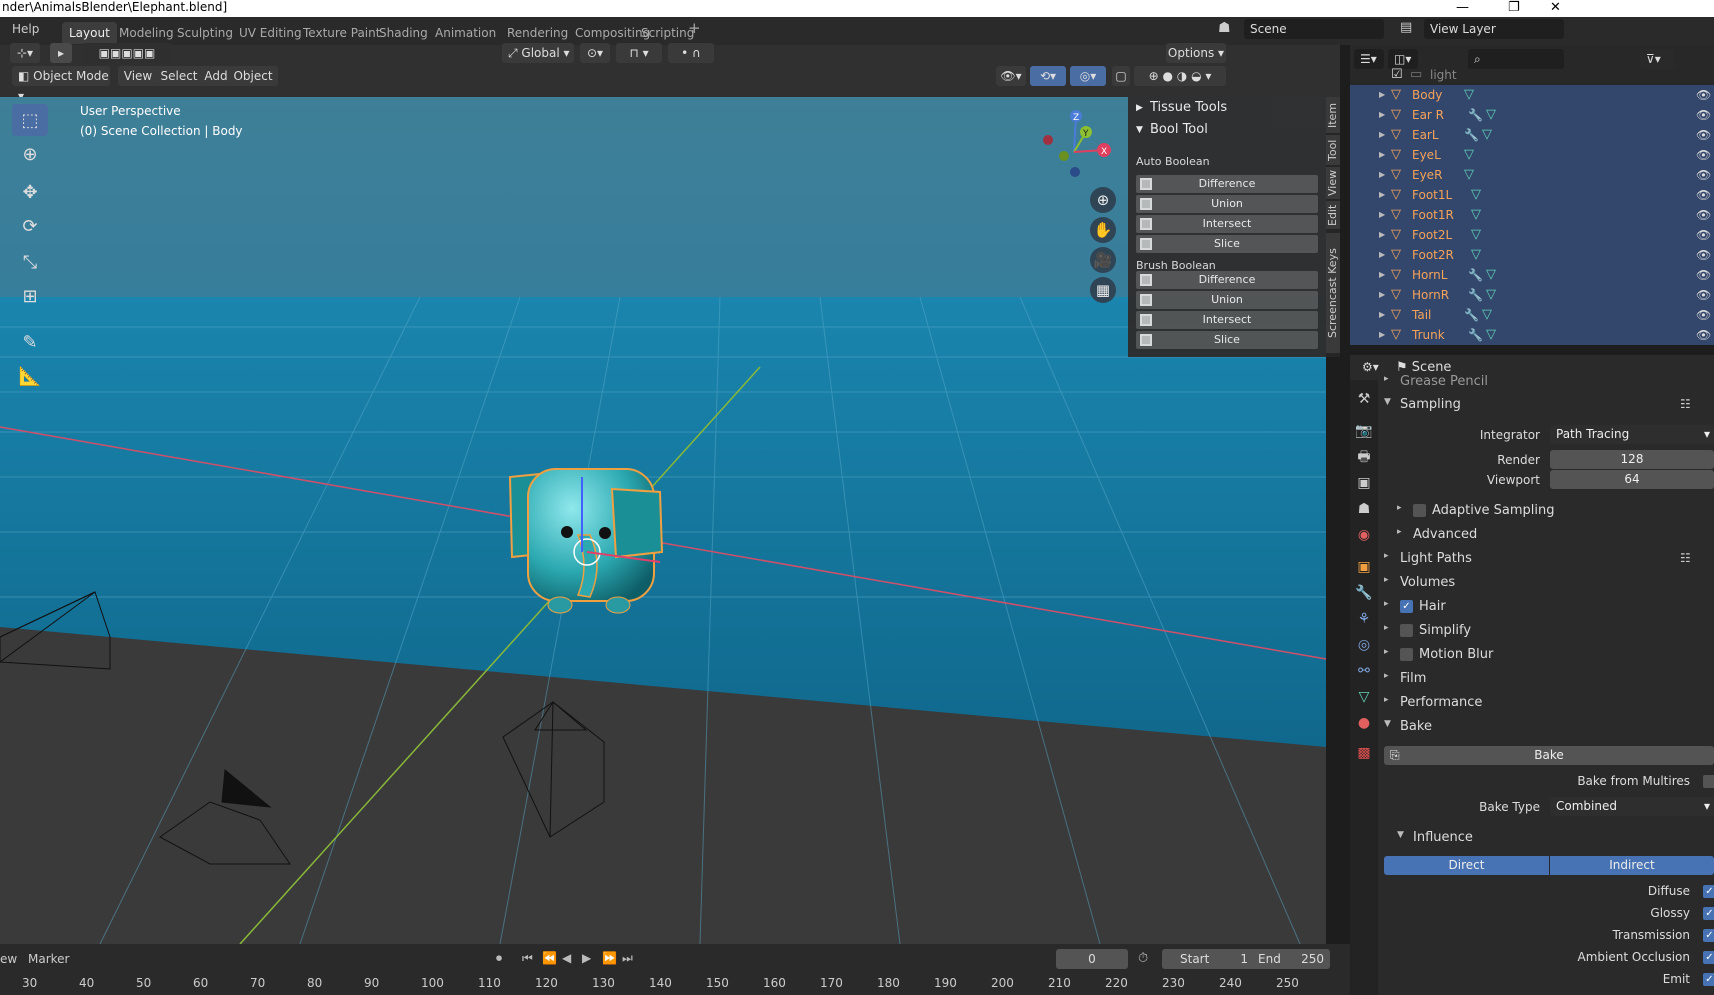 Image resolution: width=1714 pixels, height=995 pixels. Describe the element at coordinates (1364, 697) in the screenshot. I see `data-tab-icon: ▽` at that location.